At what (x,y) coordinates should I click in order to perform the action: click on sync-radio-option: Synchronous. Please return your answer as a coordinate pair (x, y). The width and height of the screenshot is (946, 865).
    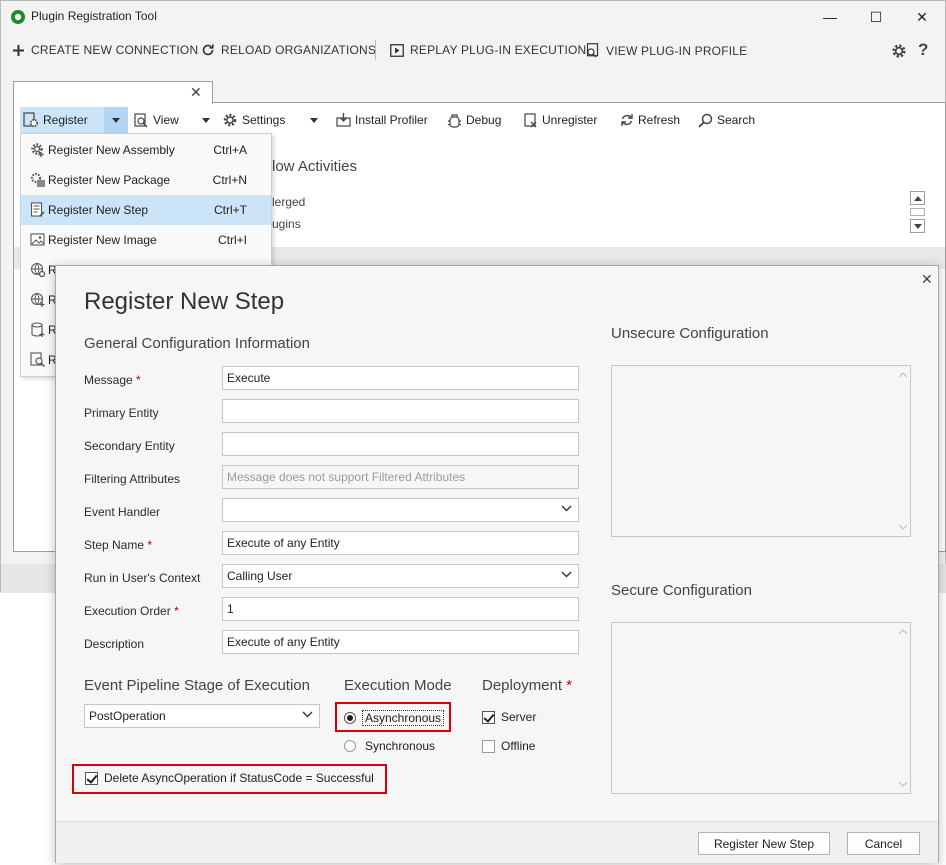
    Looking at the image, I should click on (389, 746).